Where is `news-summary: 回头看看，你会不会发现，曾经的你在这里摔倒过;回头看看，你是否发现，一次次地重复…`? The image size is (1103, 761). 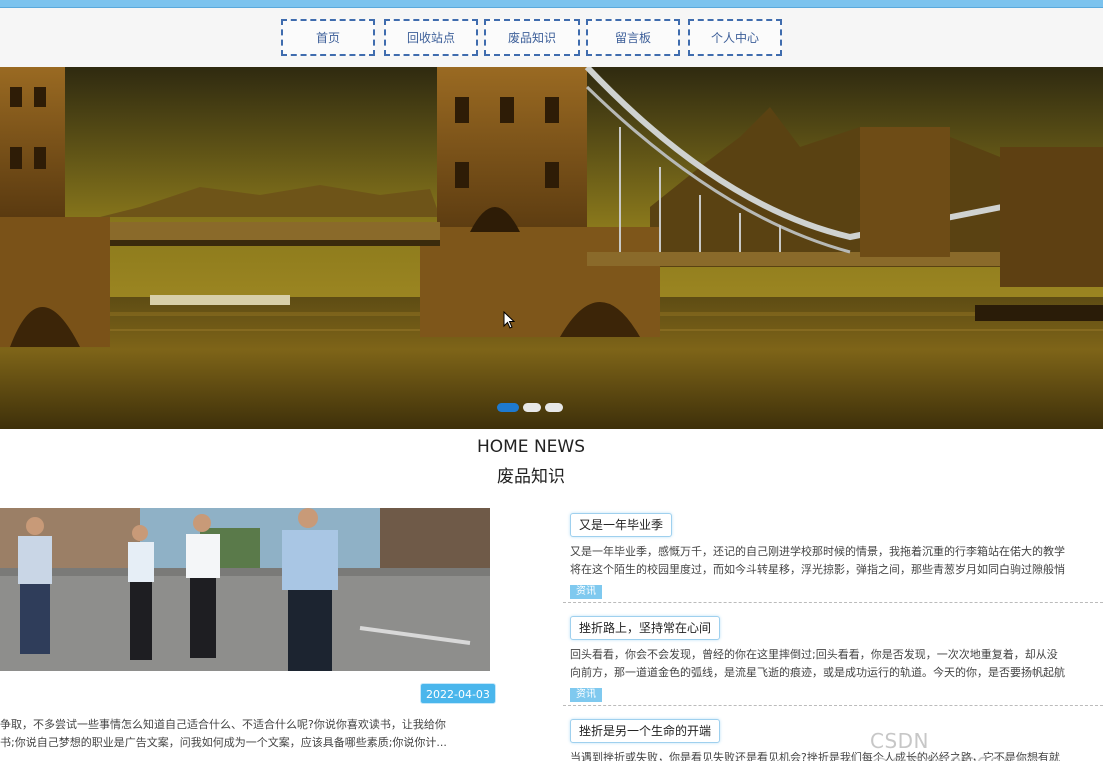
news-summary: 回头看看，你会不会发现，曾经的你在这里摔倒过;回头看看，你是否发现，一次次地重复… is located at coordinates (836, 664).